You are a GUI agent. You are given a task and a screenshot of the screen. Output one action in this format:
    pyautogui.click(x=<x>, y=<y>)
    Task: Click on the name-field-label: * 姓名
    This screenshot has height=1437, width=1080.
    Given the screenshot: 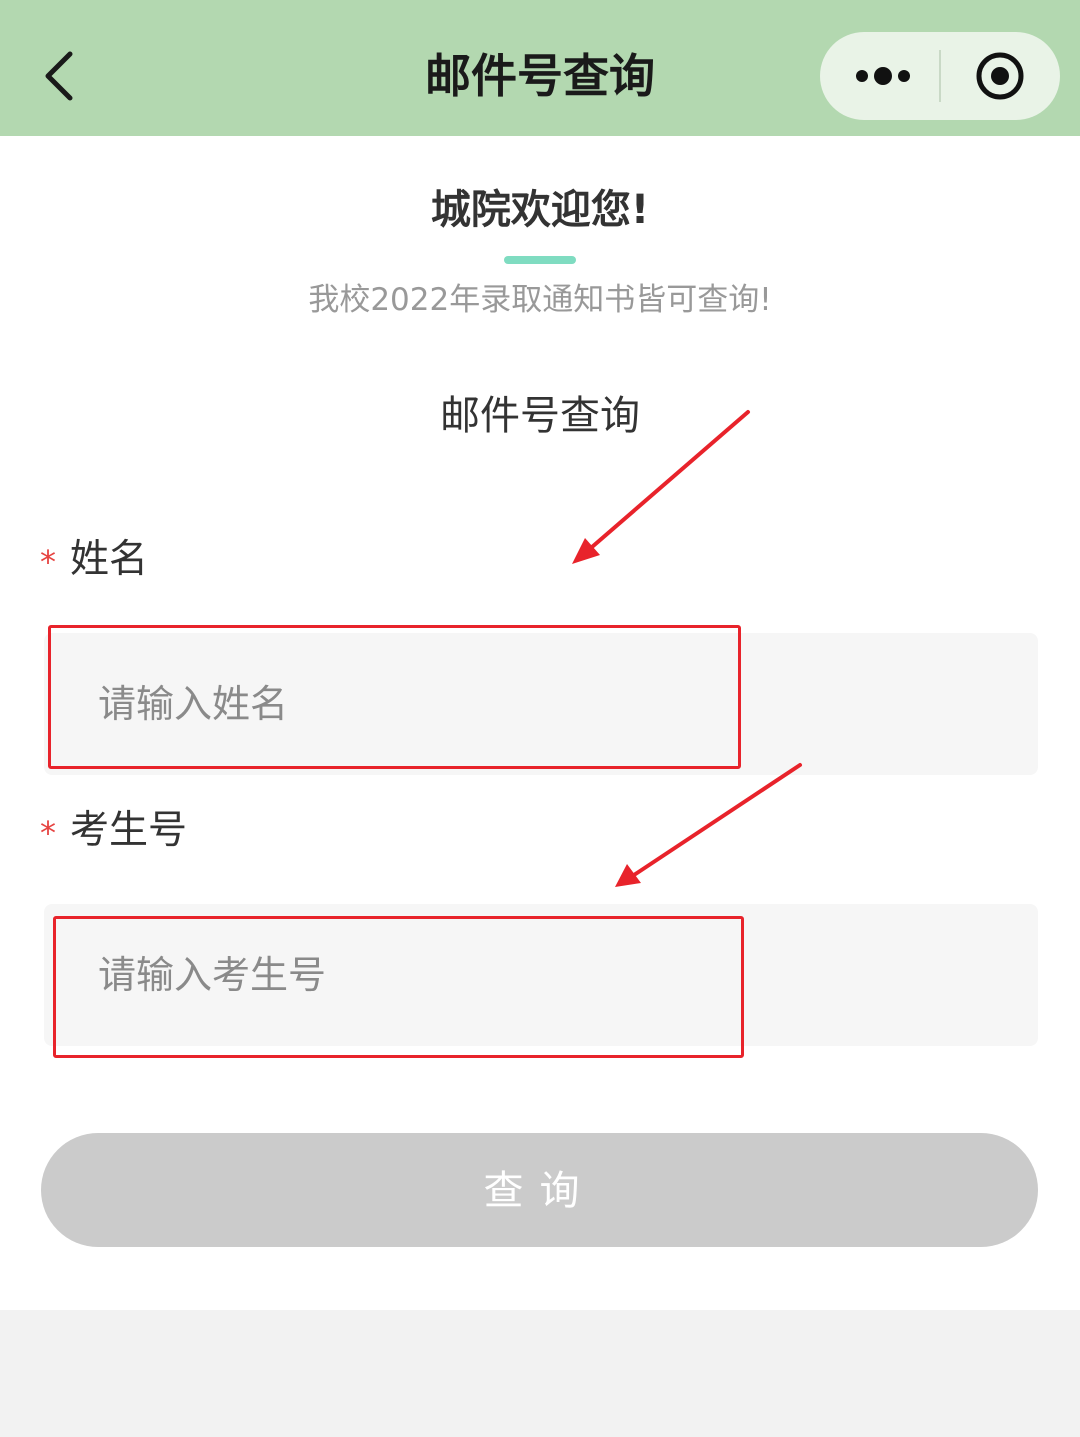 What is the action you would take?
    pyautogui.click(x=94, y=561)
    